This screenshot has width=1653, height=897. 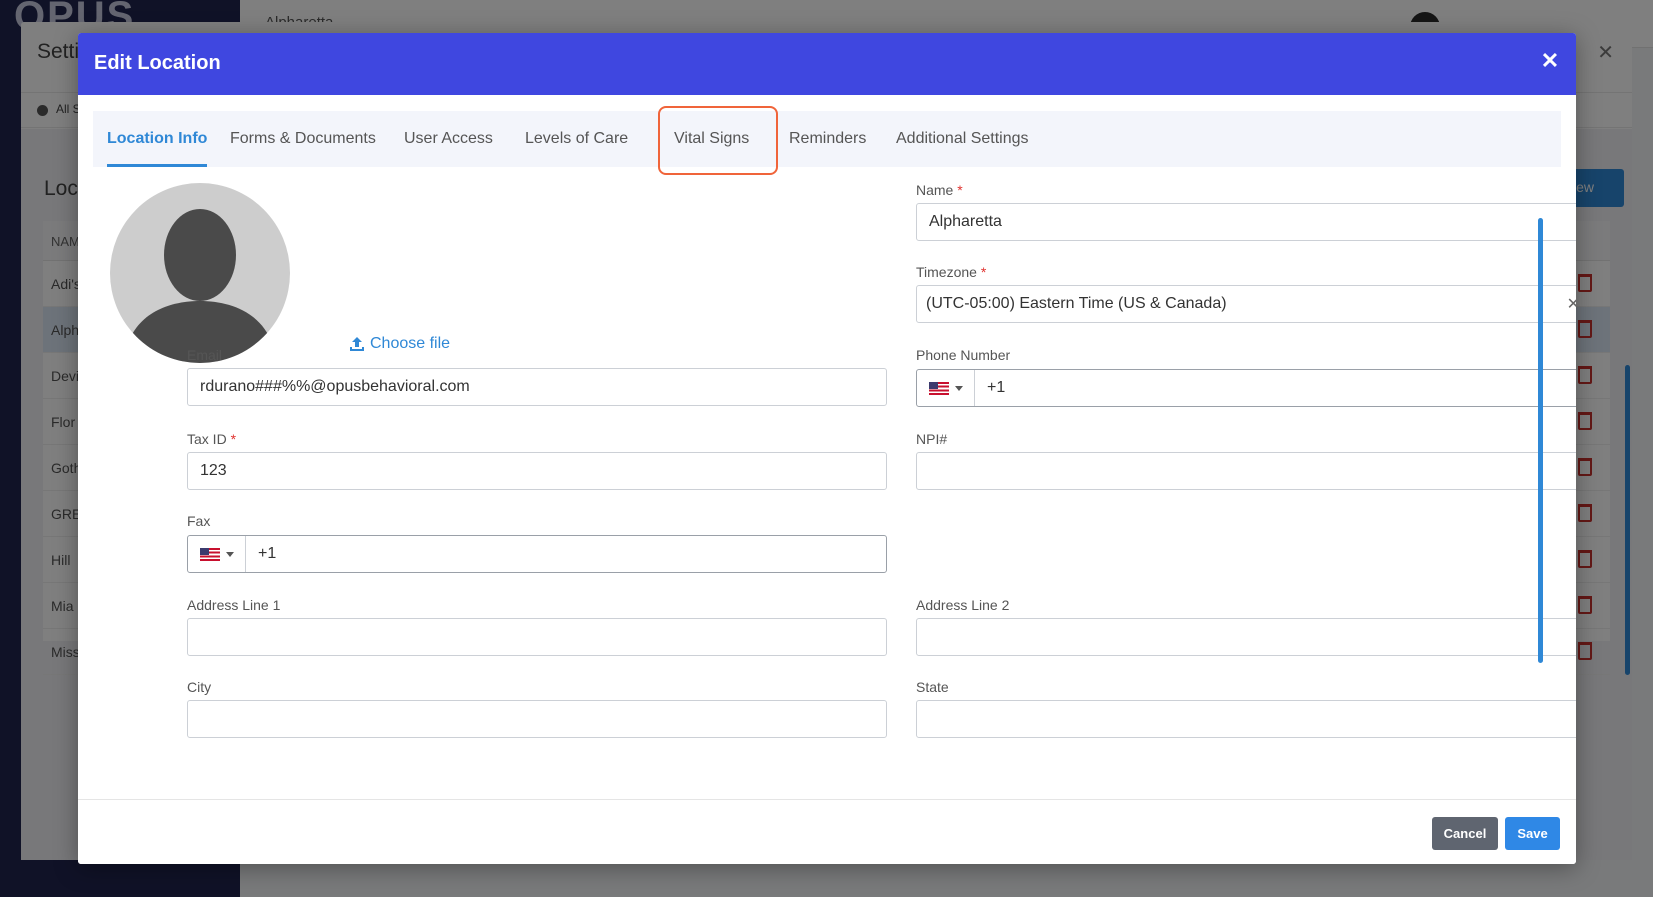 I want to click on phone-value: +1, so click(x=996, y=387).